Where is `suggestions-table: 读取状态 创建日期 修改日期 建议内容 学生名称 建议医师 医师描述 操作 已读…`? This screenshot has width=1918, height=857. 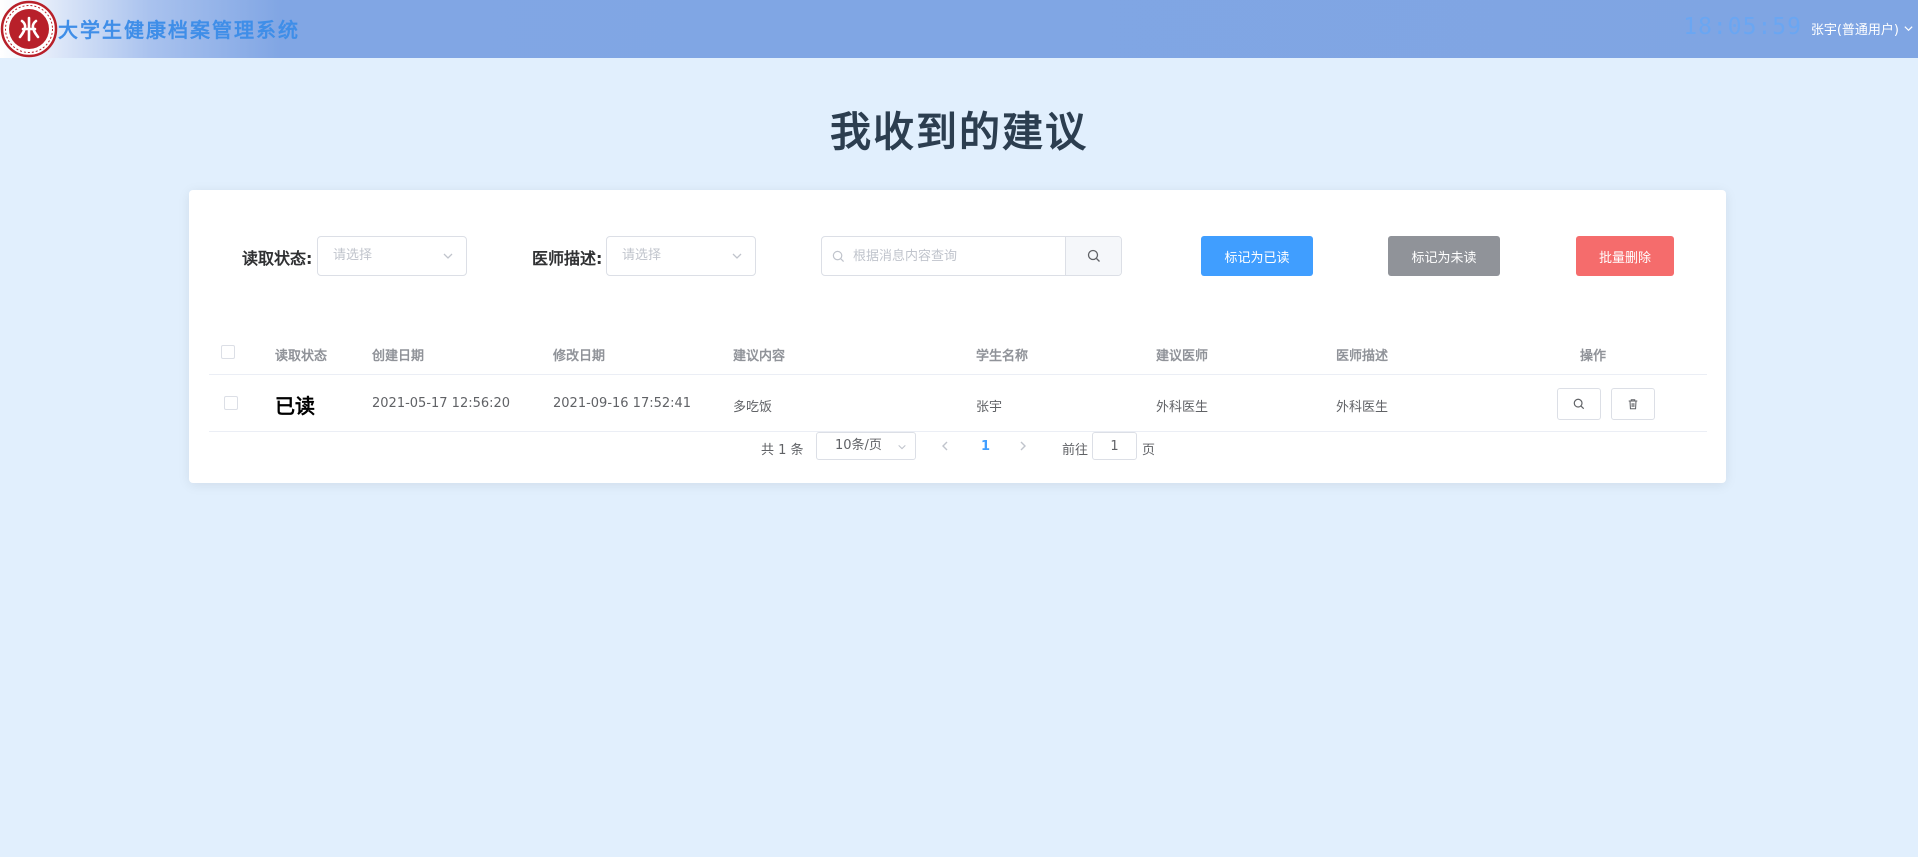 suggestions-table: 读取状态 创建日期 修改日期 建议内容 学生名称 建议医师 医师描述 操作 已读… is located at coordinates (958, 381).